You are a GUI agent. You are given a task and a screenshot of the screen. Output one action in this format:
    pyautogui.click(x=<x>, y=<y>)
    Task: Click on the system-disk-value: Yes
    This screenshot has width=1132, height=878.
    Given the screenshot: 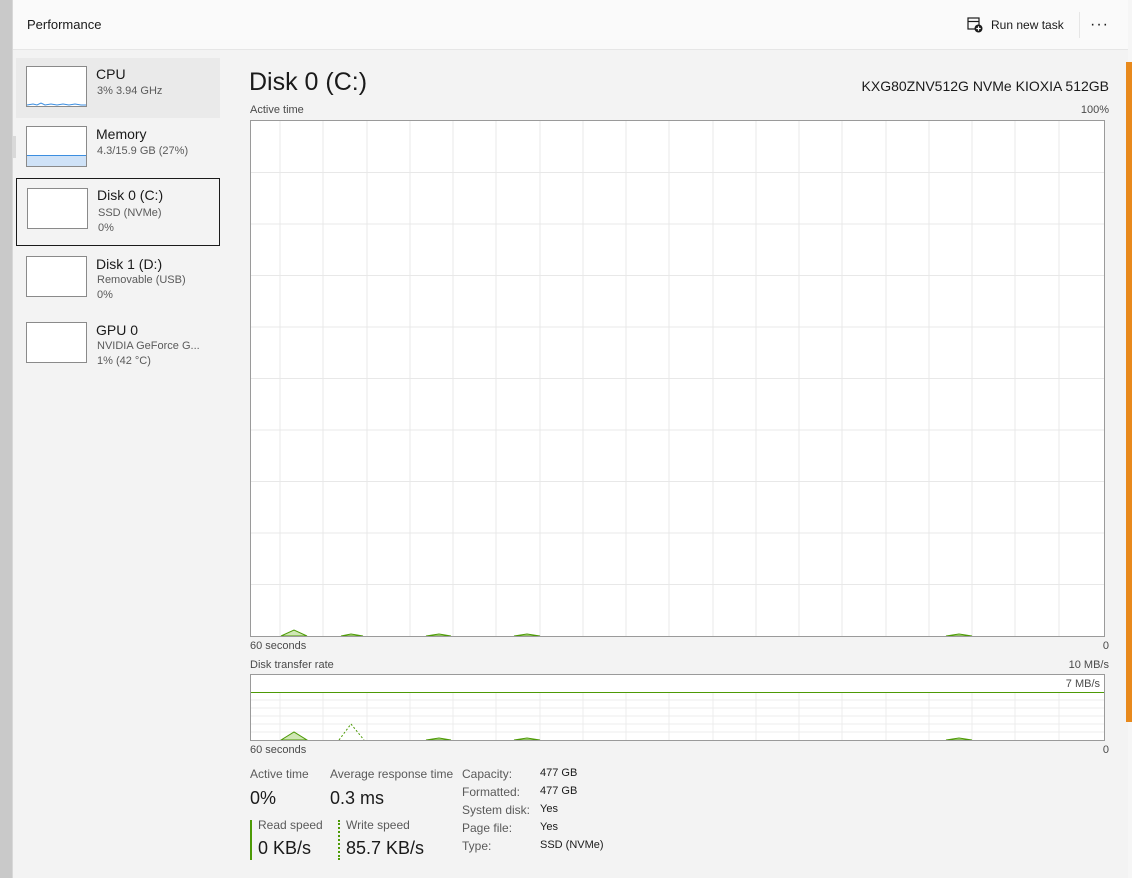 What is the action you would take?
    pyautogui.click(x=549, y=809)
    